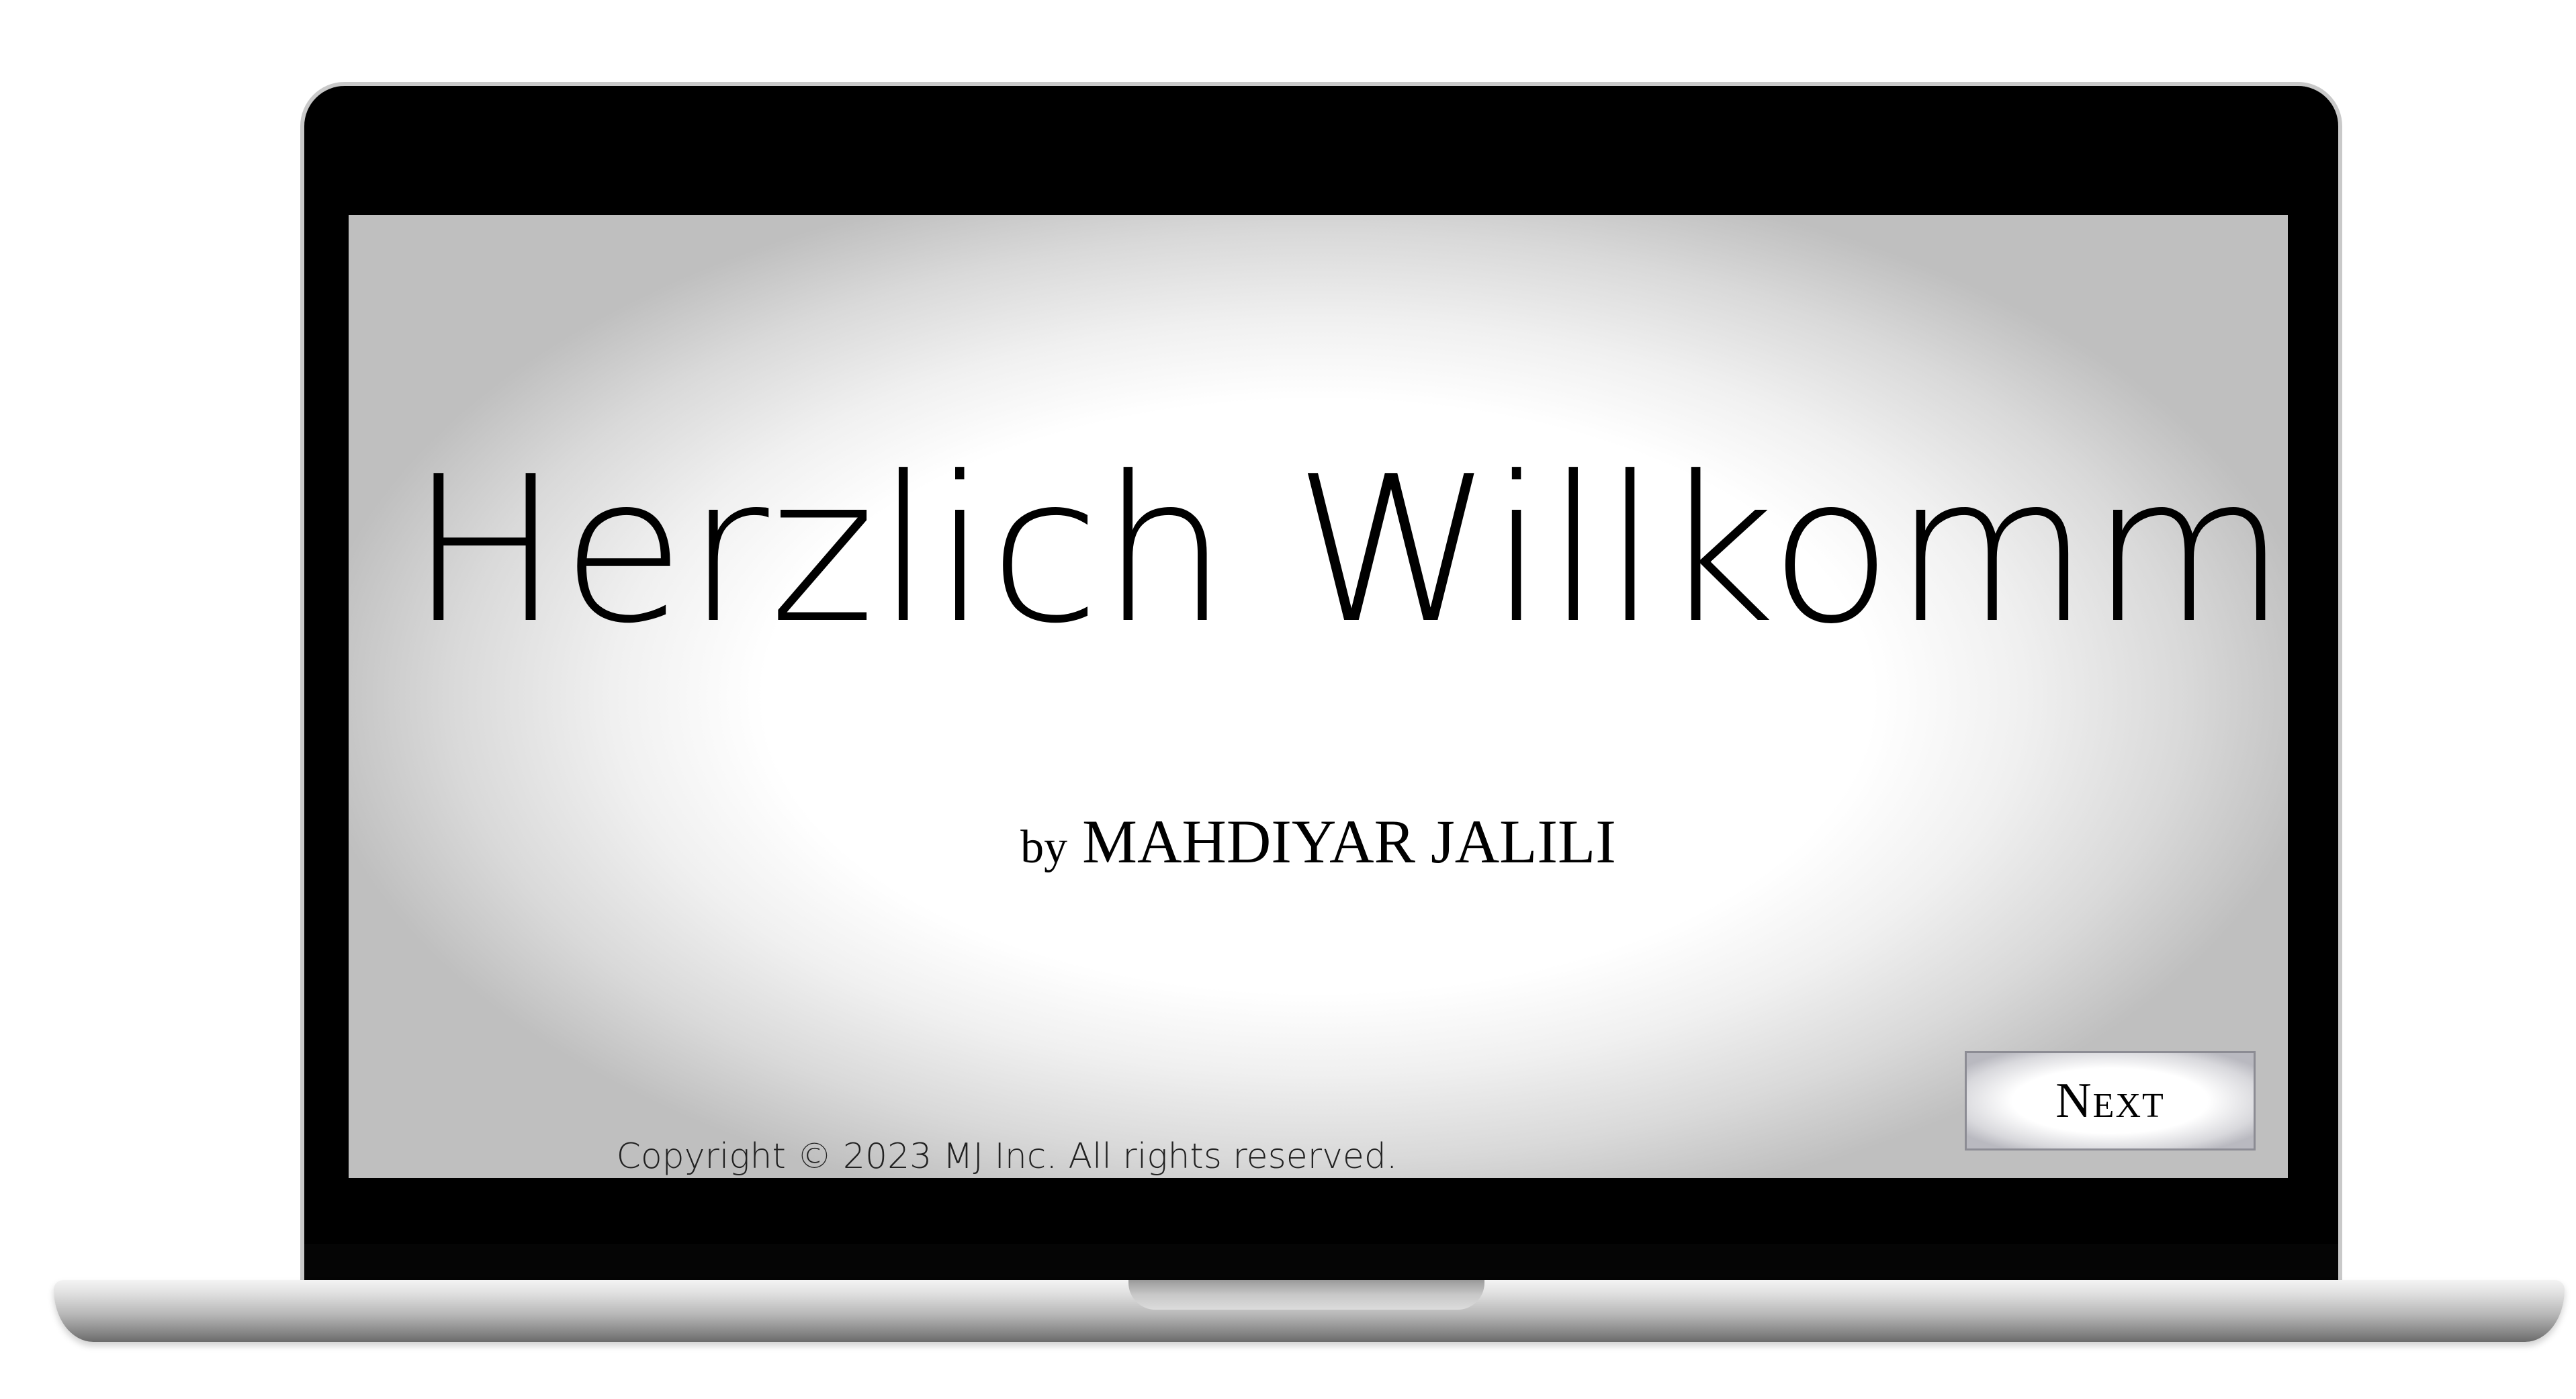 The height and width of the screenshot is (1399, 2576). I want to click on laptop-opening-notch, so click(1306, 1295).